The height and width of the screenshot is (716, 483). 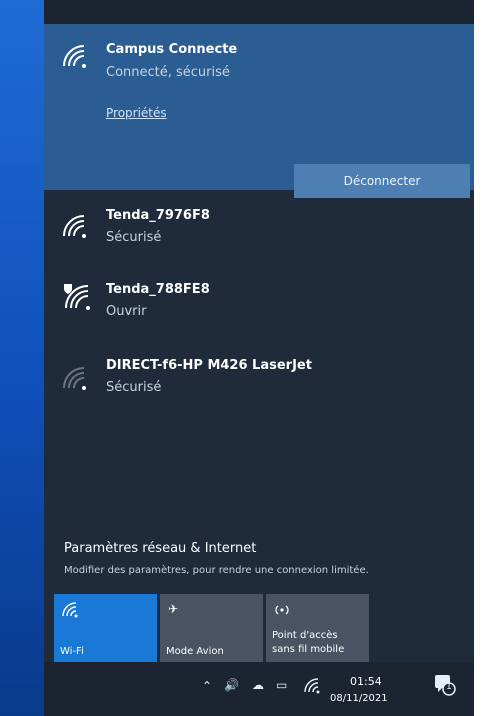 What do you see at coordinates (172, 49) in the screenshot?
I see `connected-network-name: Campus Connecte` at bounding box center [172, 49].